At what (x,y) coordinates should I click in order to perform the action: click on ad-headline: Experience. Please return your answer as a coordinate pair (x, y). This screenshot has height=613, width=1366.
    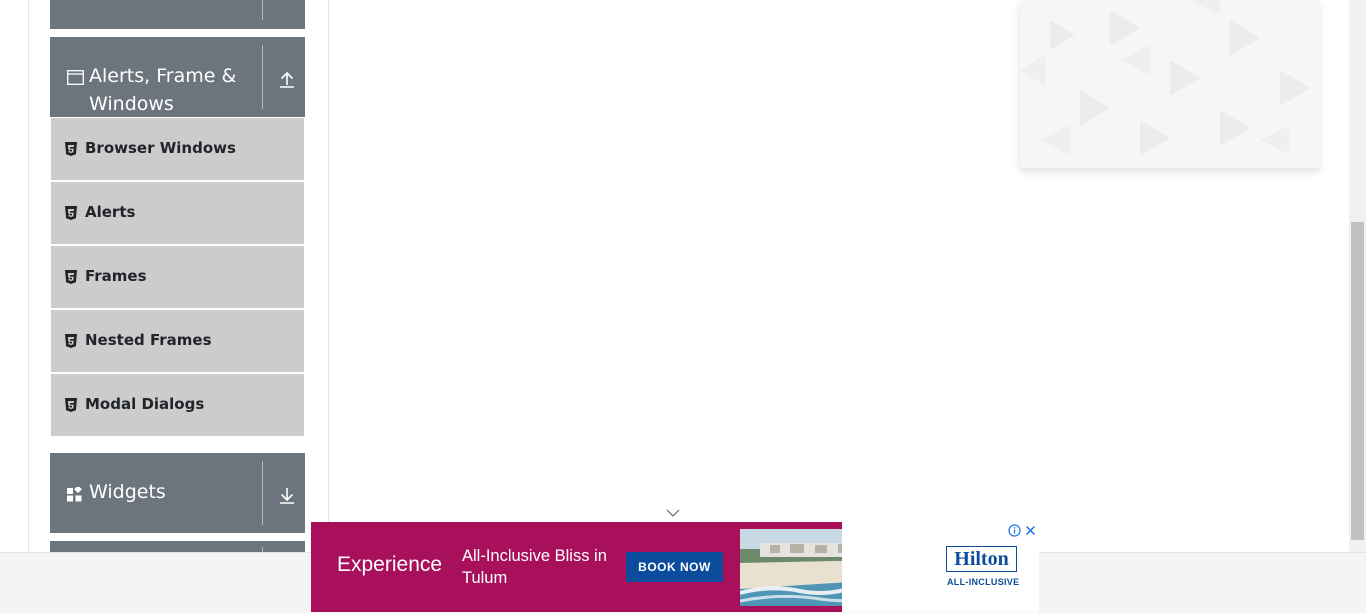
    Looking at the image, I should click on (390, 564).